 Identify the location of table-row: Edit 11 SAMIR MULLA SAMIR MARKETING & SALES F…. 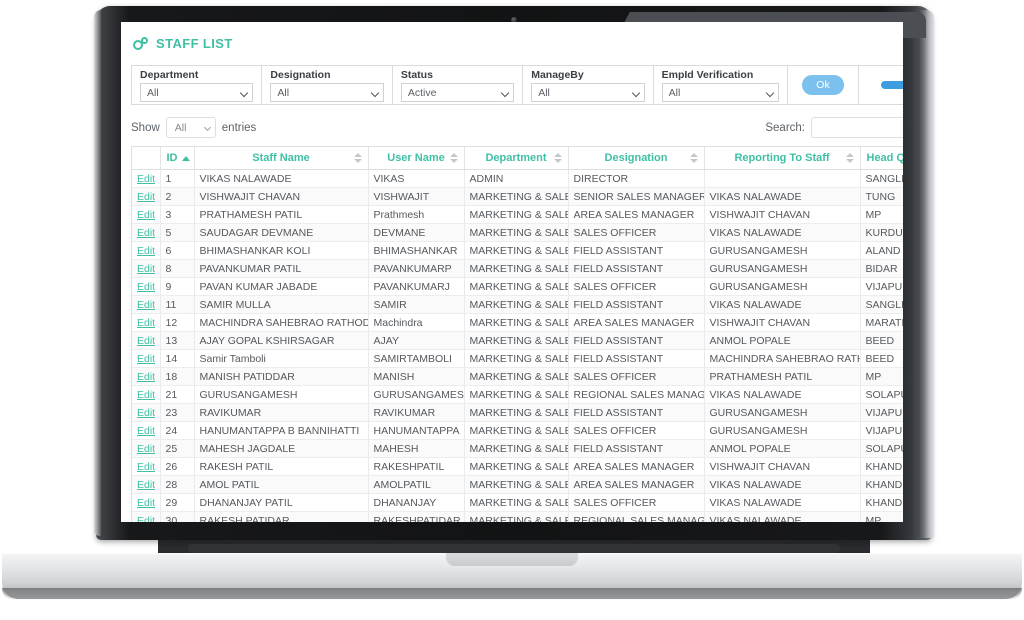
(517, 304).